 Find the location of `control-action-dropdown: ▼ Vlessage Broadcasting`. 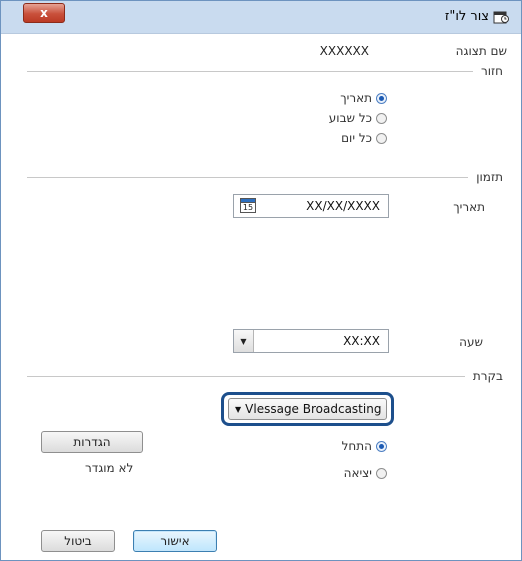

control-action-dropdown: ▼ Vlessage Broadcasting is located at coordinates (307, 409).